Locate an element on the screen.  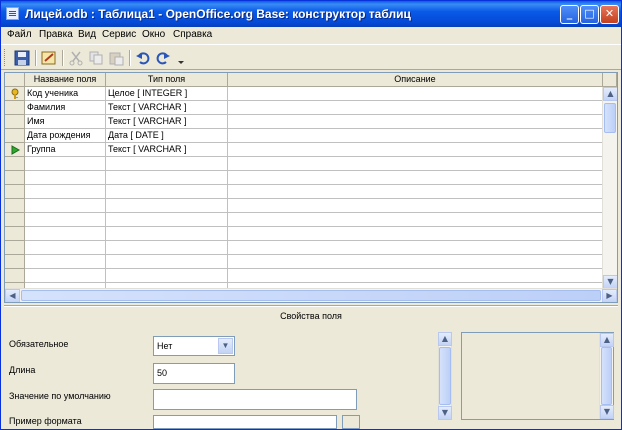
maximize-button: □ is located at coordinates (589, 14).